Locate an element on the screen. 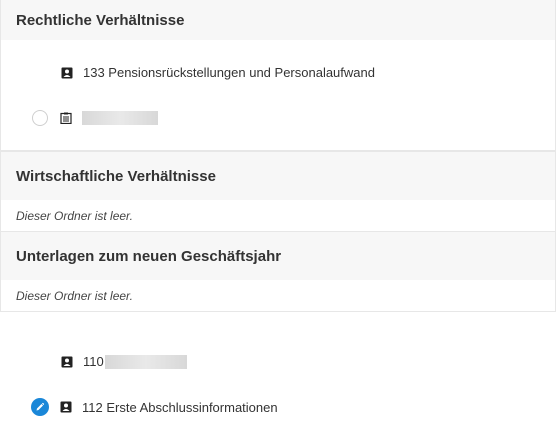 This screenshot has width=558, height=434. folder-title: Rechtliche Verhältnisse is located at coordinates (100, 20).